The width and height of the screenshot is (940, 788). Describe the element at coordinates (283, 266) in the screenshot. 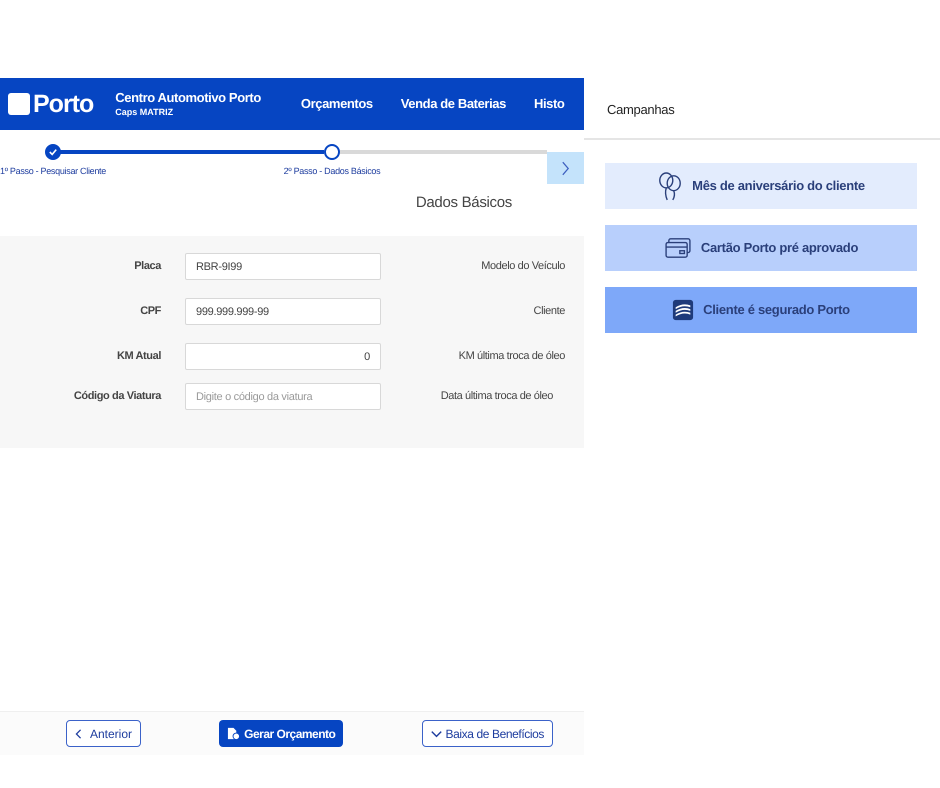

I see `text-field: RBR-9I99` at that location.